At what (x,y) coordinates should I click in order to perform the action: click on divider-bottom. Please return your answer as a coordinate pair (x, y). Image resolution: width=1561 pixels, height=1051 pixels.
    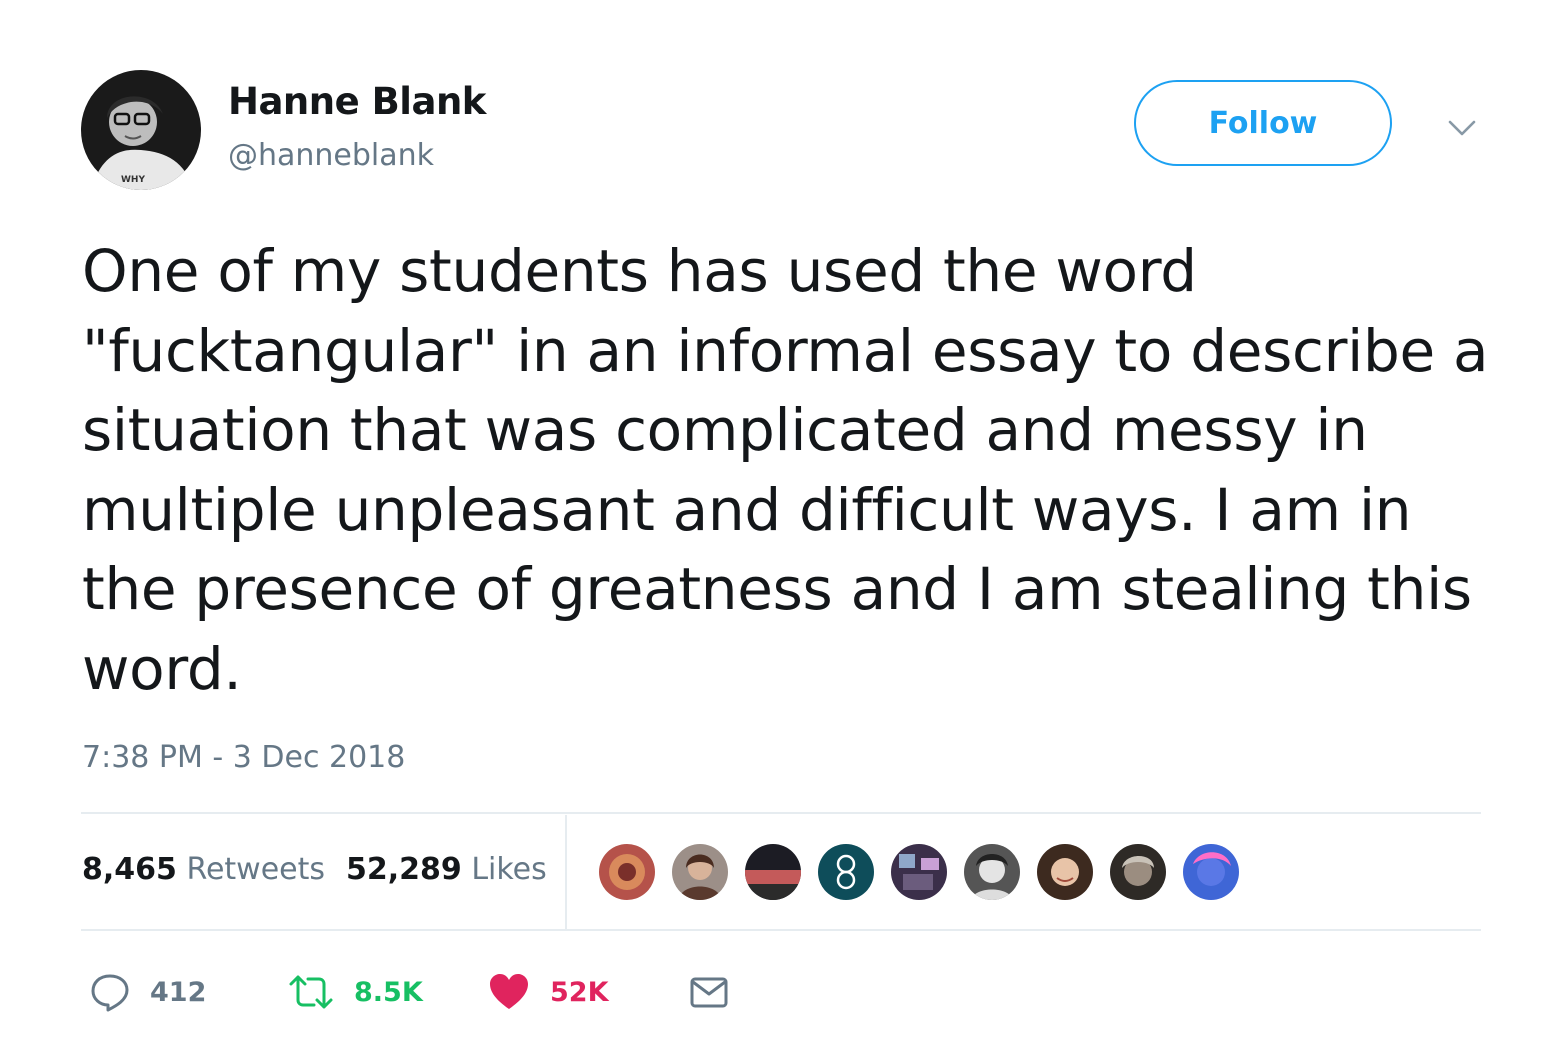
    Looking at the image, I should click on (781, 930).